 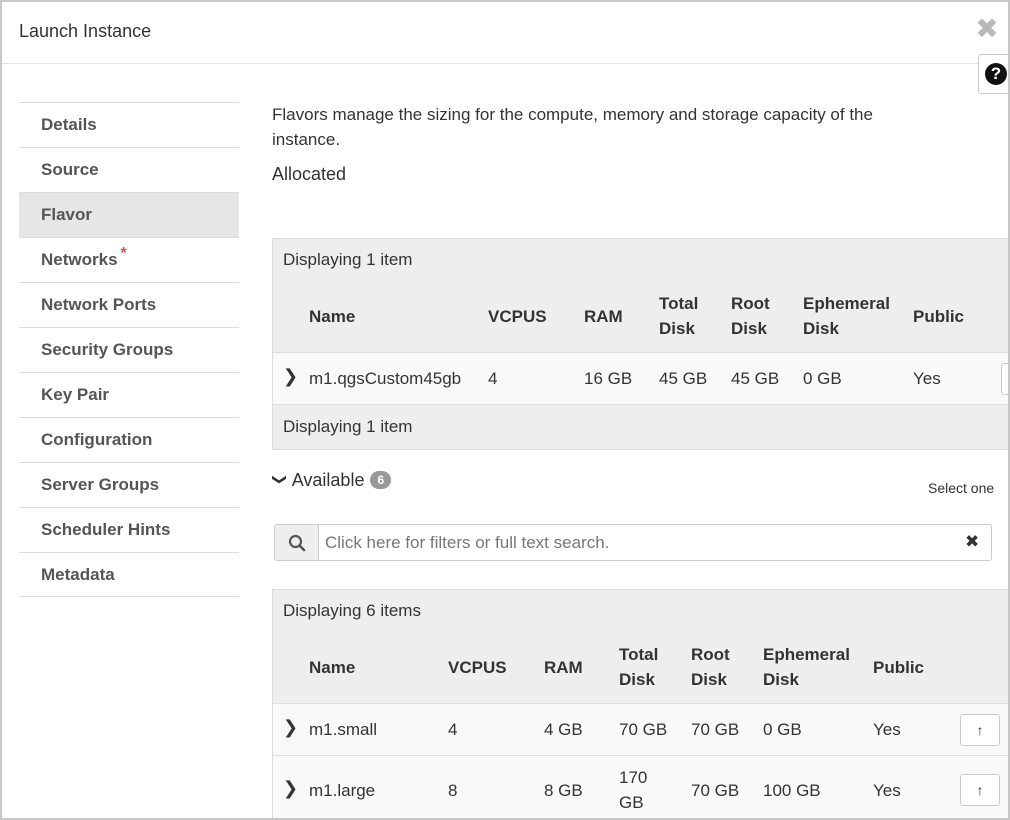 What do you see at coordinates (78, 574) in the screenshot?
I see `nav-item-label: Metadata` at bounding box center [78, 574].